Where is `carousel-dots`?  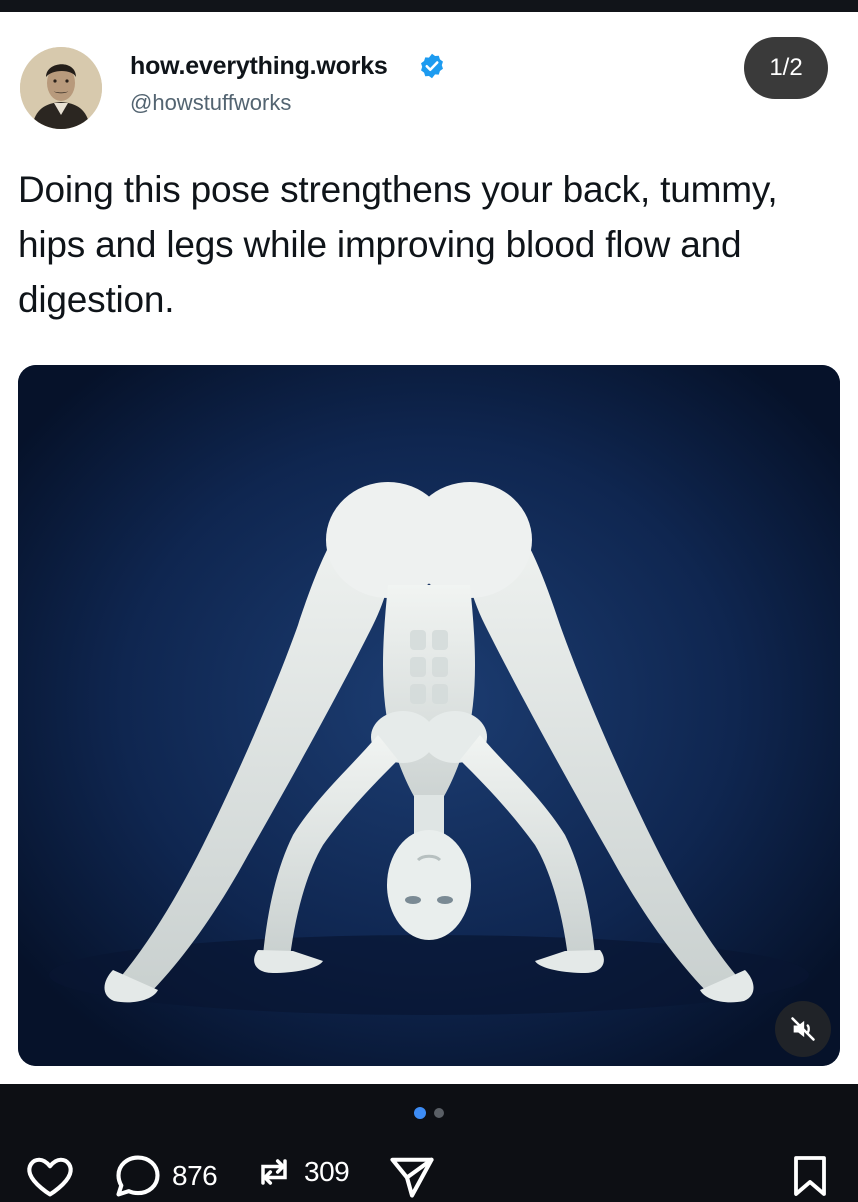 carousel-dots is located at coordinates (429, 1113).